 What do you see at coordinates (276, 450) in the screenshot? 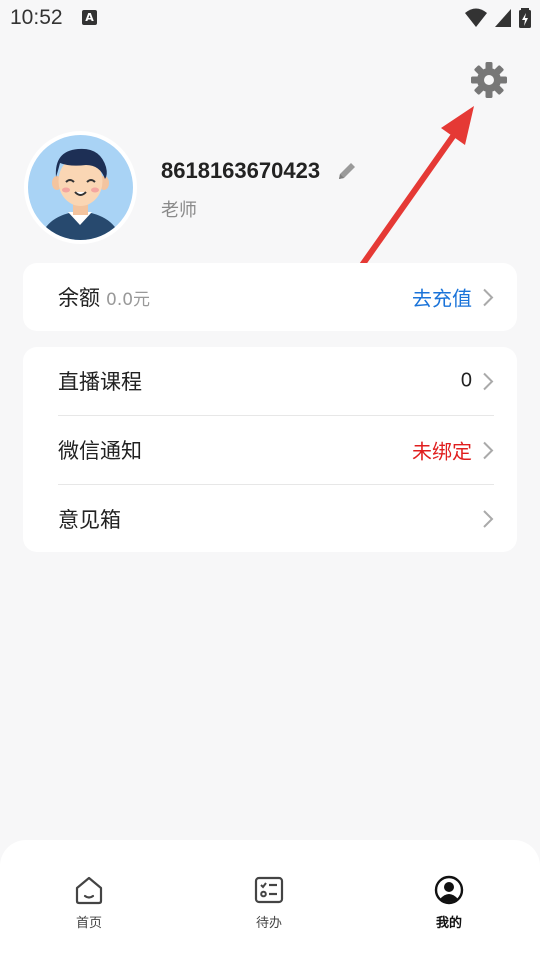
I see `menu-item-wechat-notify: 微信通知 未绑定` at bounding box center [276, 450].